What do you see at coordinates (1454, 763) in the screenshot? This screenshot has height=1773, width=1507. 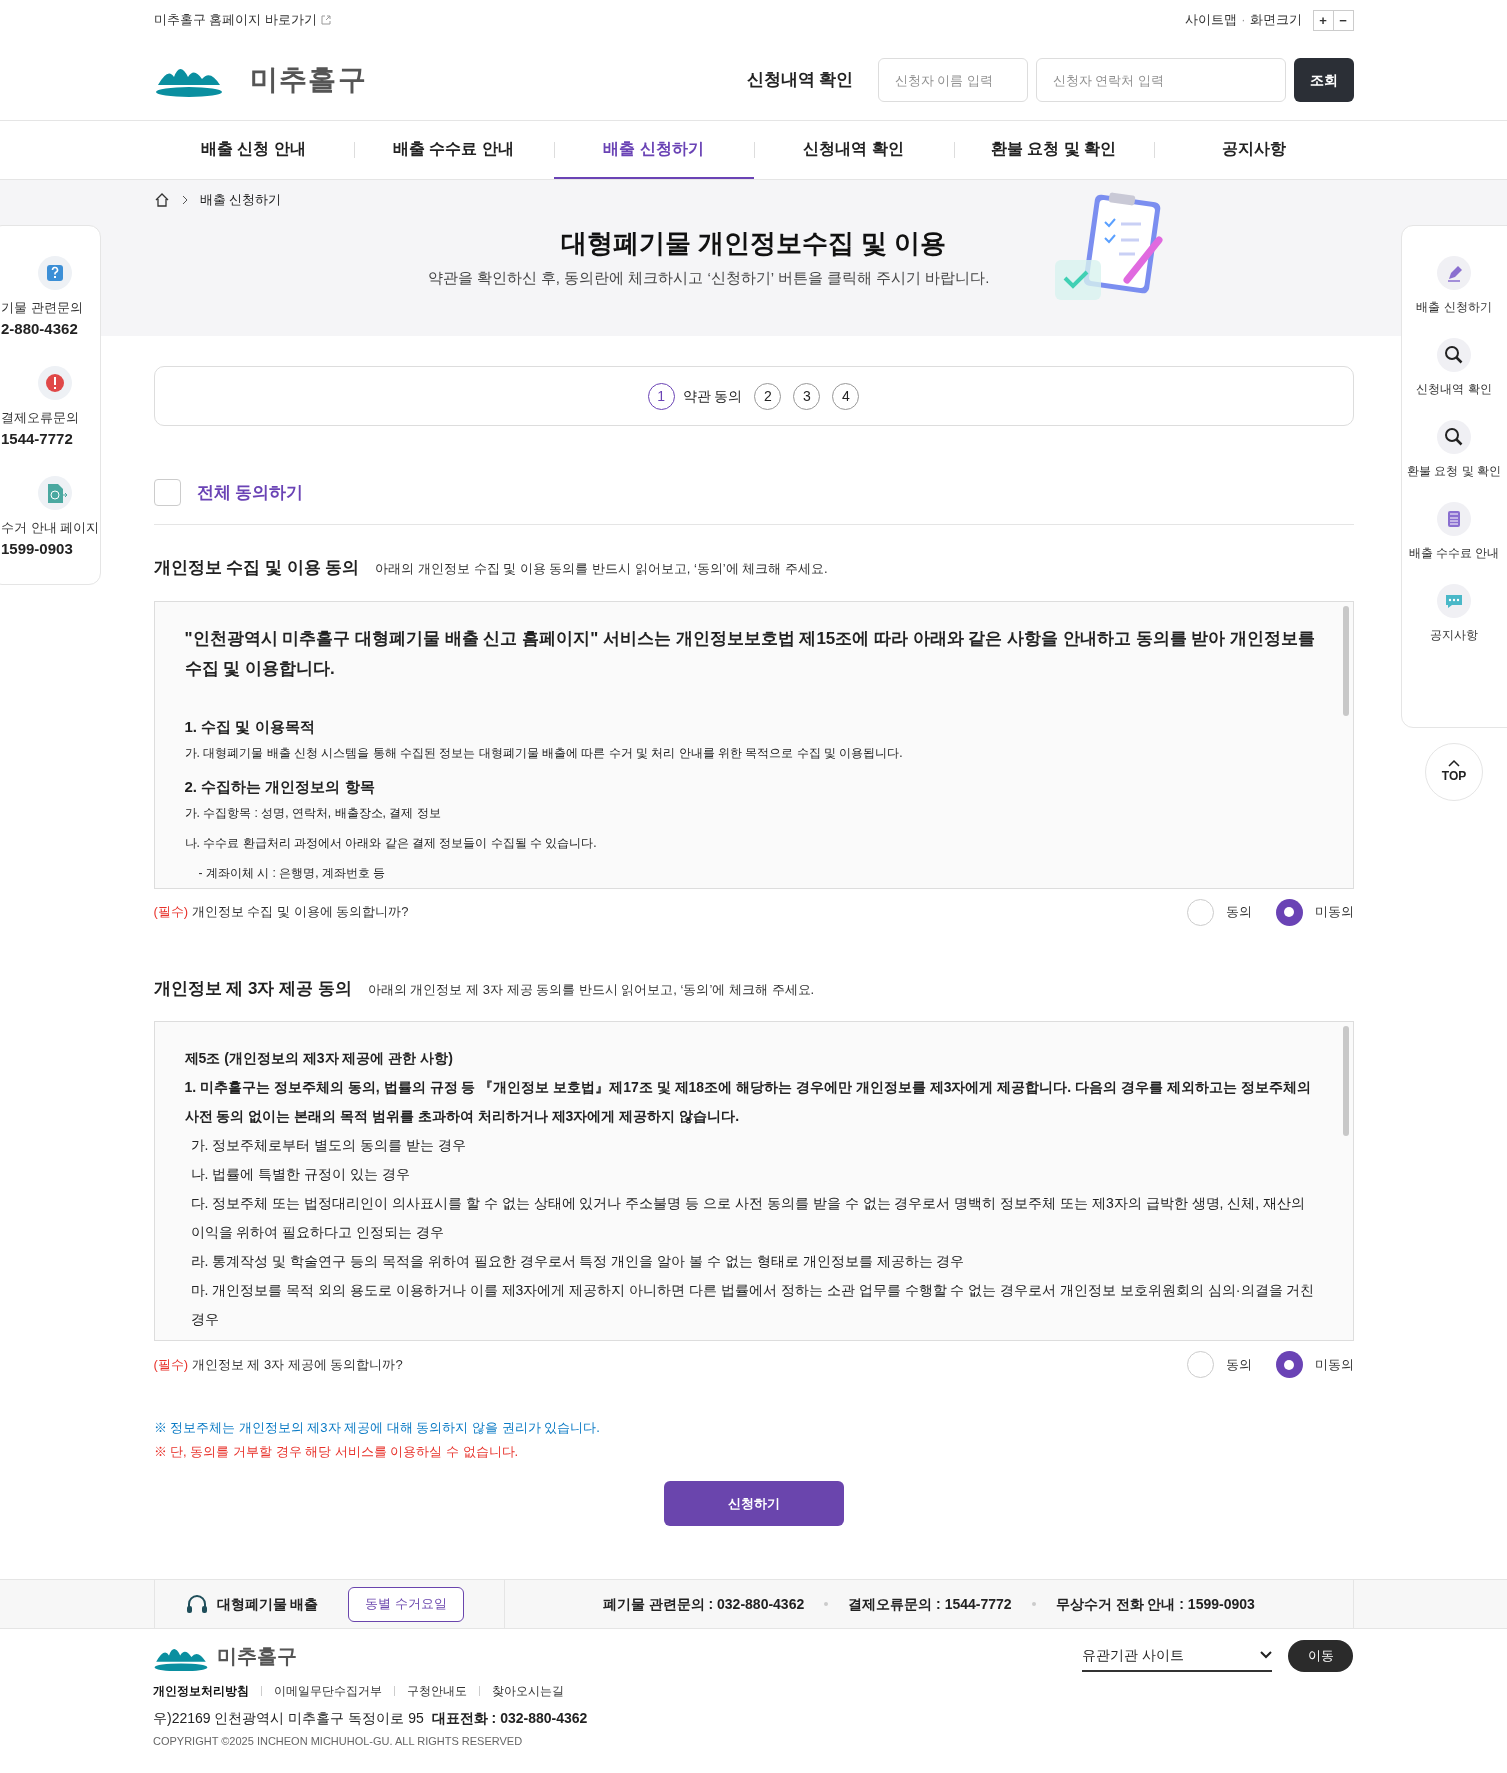 I see `chevron-up-icon` at bounding box center [1454, 763].